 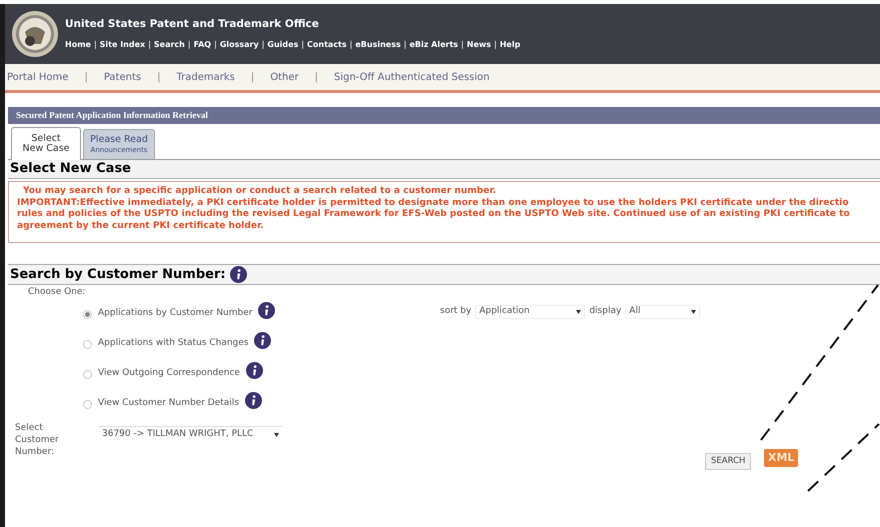 I want to click on customer-dropdown: 36790 -> TILLMAN WRIGHT, PLLC, so click(x=190, y=434).